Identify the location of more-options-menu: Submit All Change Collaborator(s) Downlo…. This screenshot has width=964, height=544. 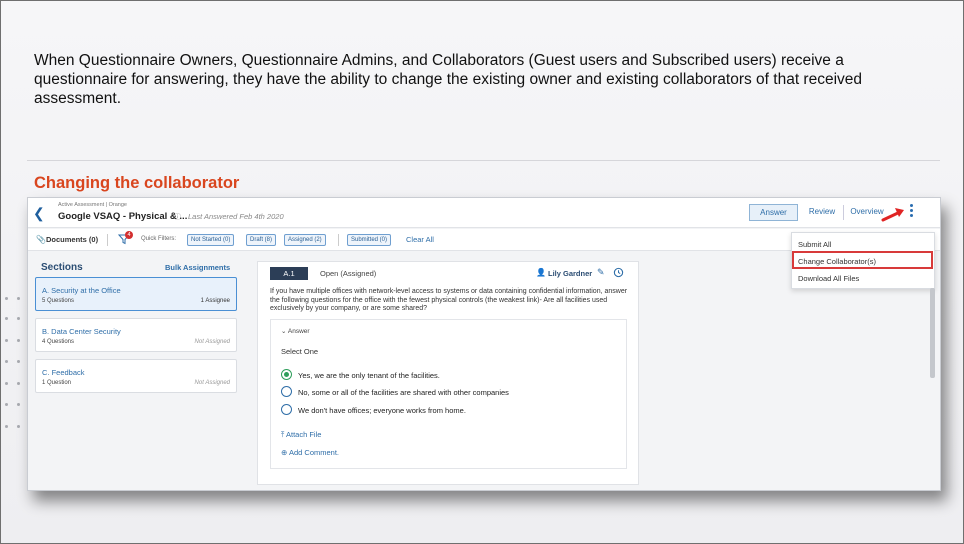
(863, 260).